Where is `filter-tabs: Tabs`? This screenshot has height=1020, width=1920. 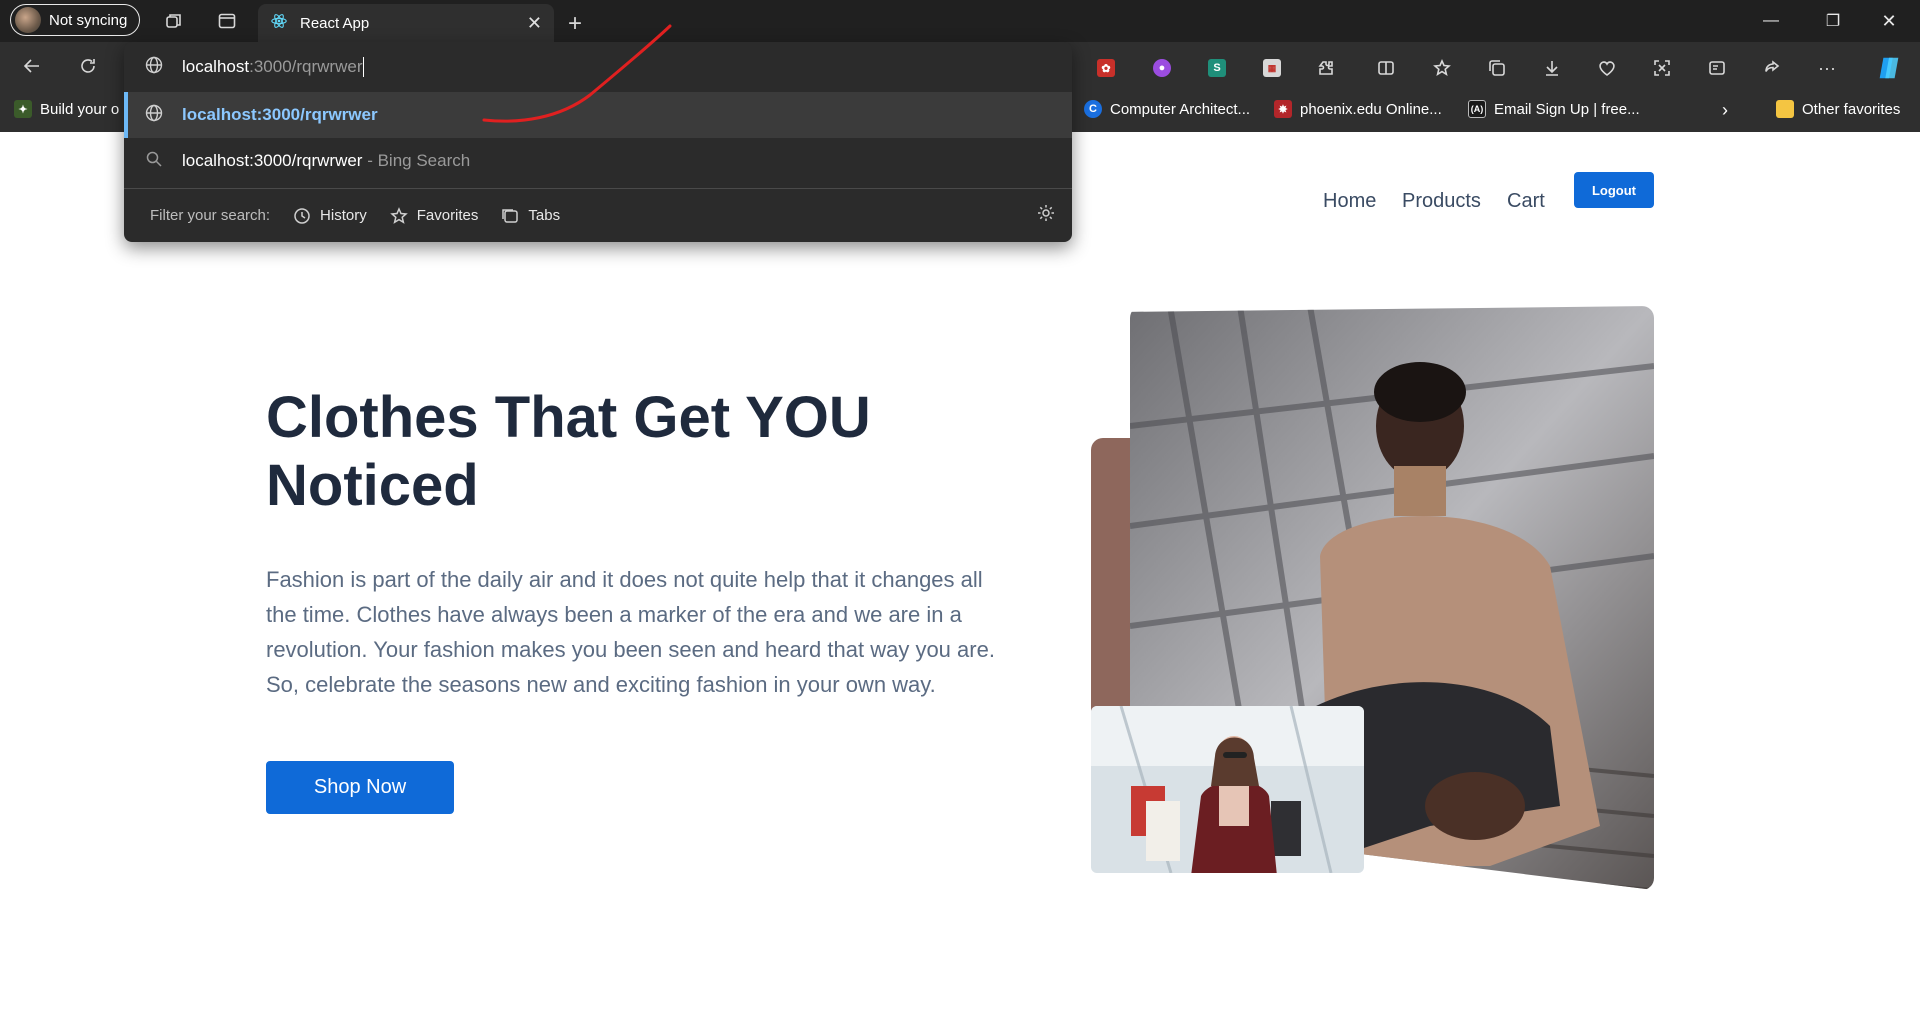 filter-tabs: Tabs is located at coordinates (530, 216).